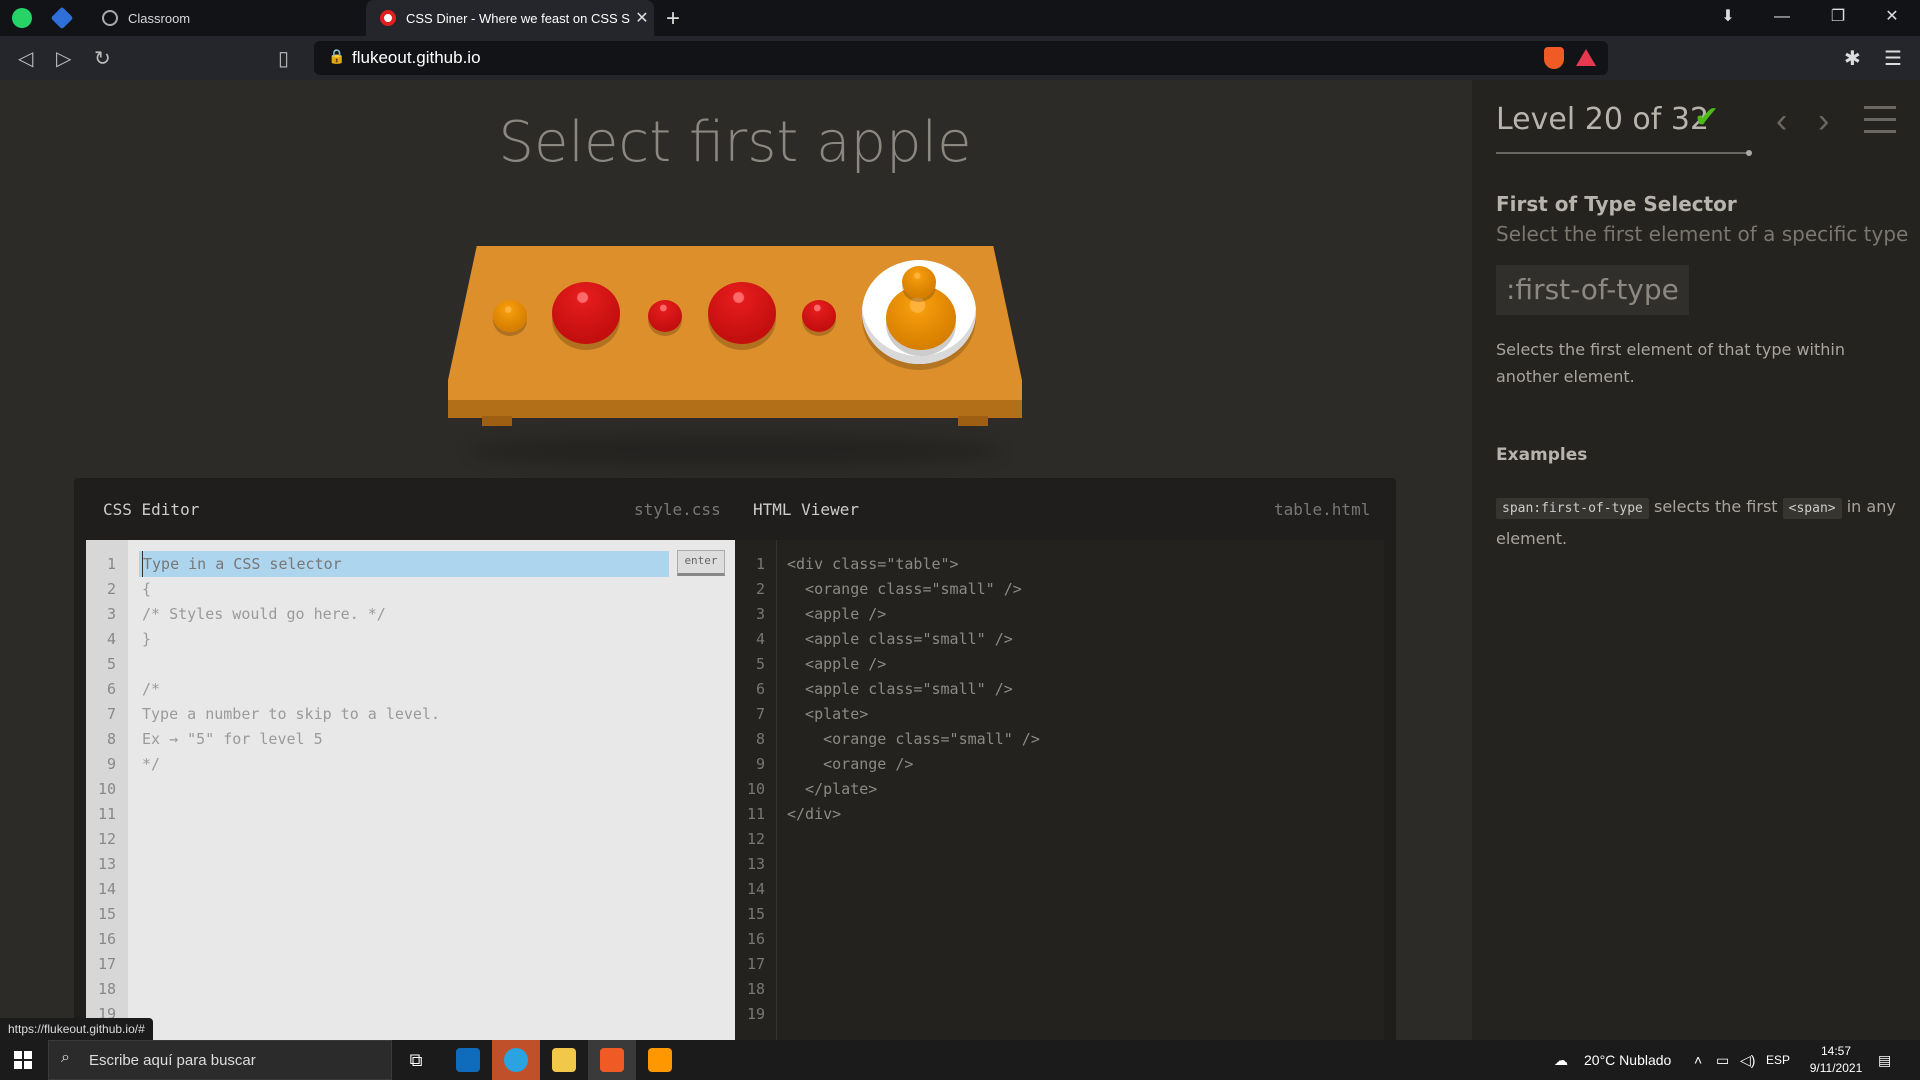 This screenshot has width=1920, height=1080. What do you see at coordinates (1698, 1060) in the screenshot?
I see `show-hidden-icons: ˄` at bounding box center [1698, 1060].